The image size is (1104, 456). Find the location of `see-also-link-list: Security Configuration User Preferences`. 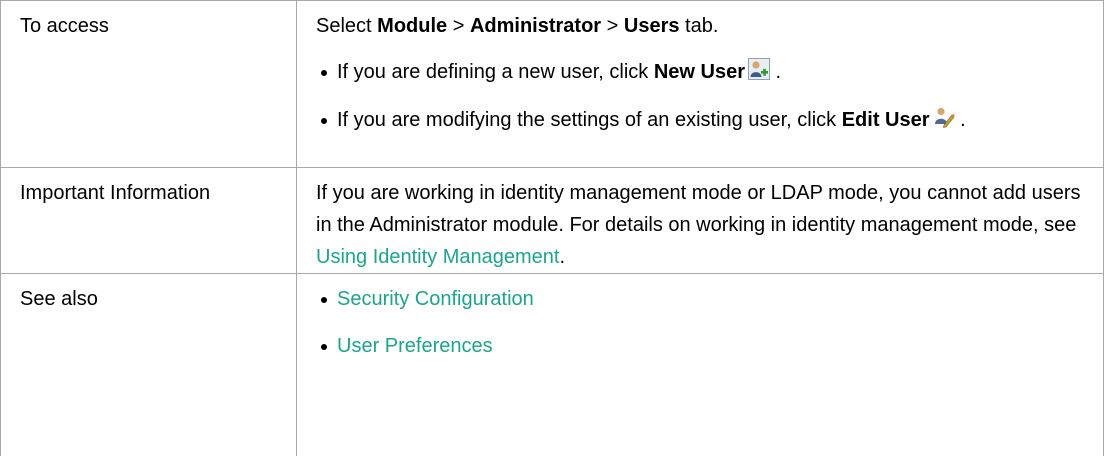

see-also-link-list: Security Configuration User Preferences is located at coordinates (703, 322).